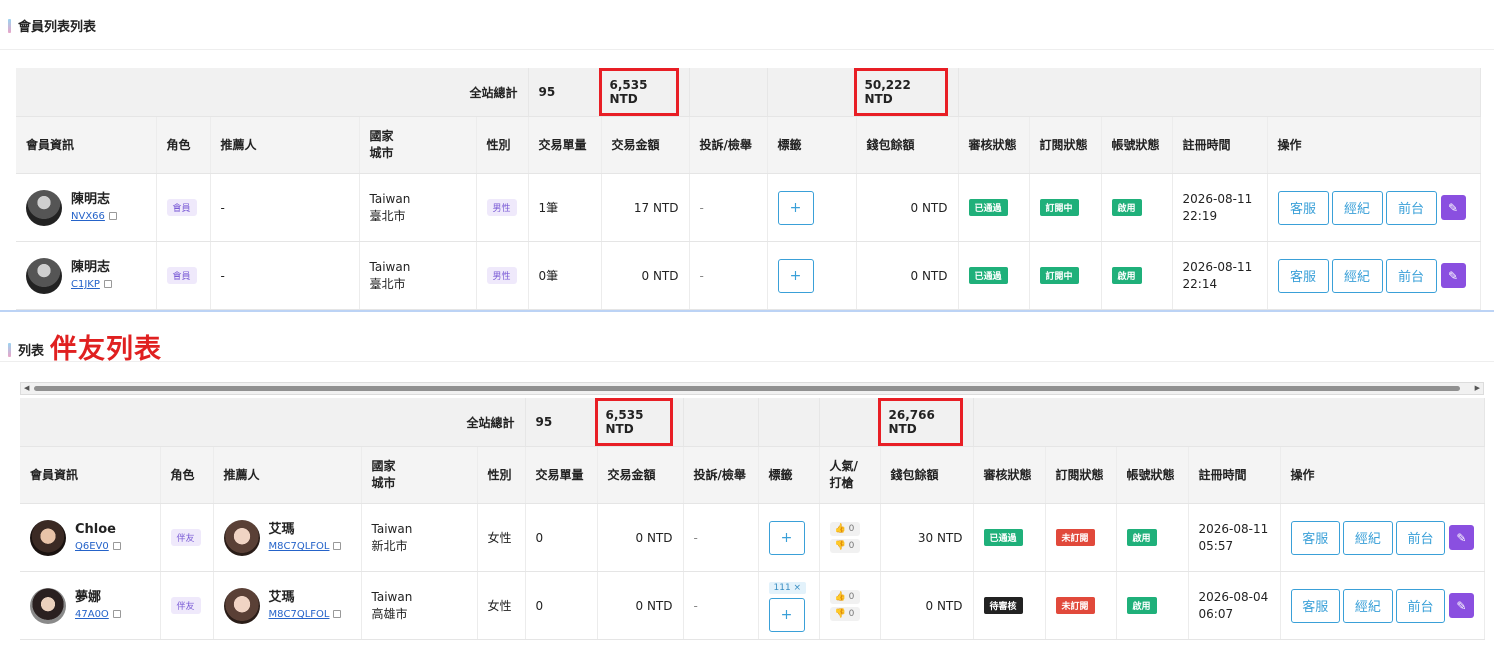 Image resolution: width=1494 pixels, height=651 pixels. Describe the element at coordinates (994, 145) in the screenshot. I see `col-review: 審核狀態` at that location.